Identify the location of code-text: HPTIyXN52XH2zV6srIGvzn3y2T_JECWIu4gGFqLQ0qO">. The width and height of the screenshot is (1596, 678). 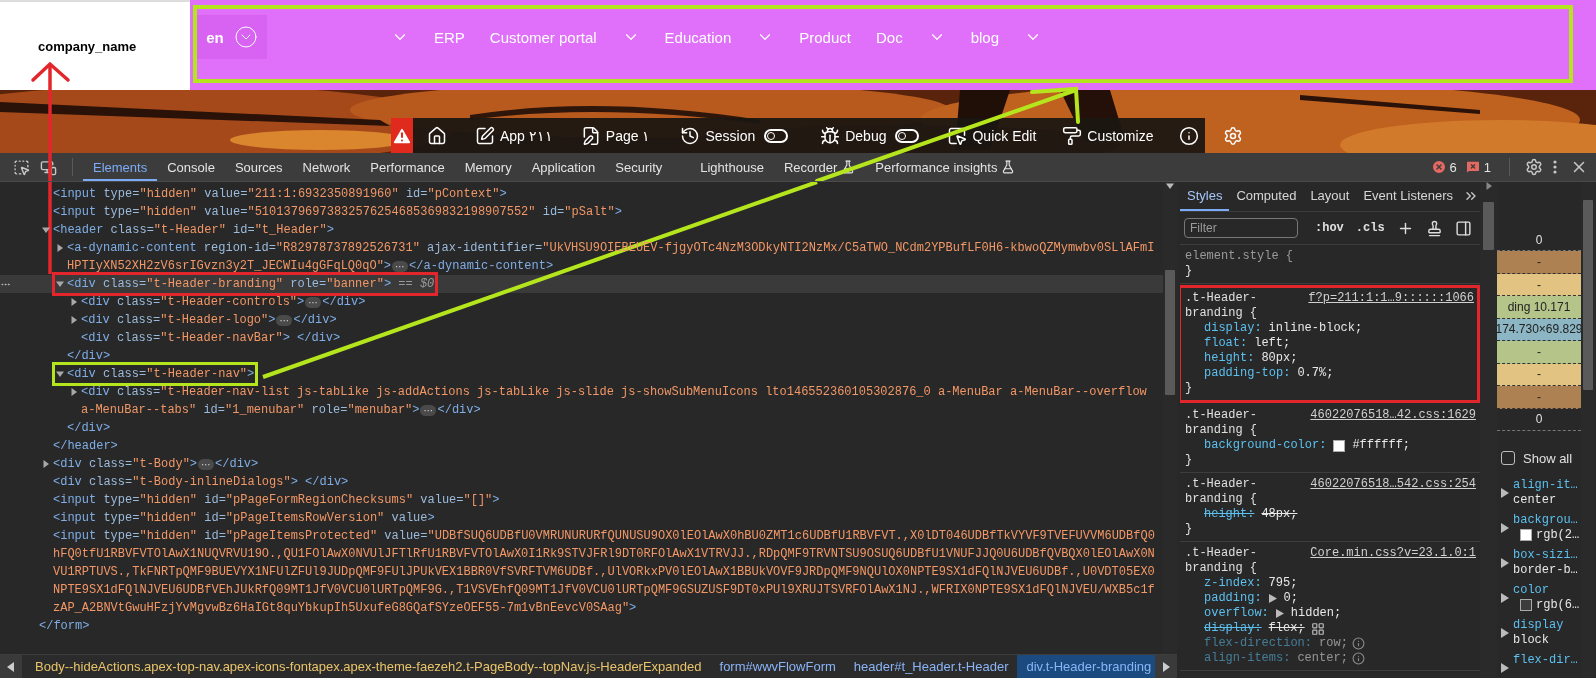
(229, 266).